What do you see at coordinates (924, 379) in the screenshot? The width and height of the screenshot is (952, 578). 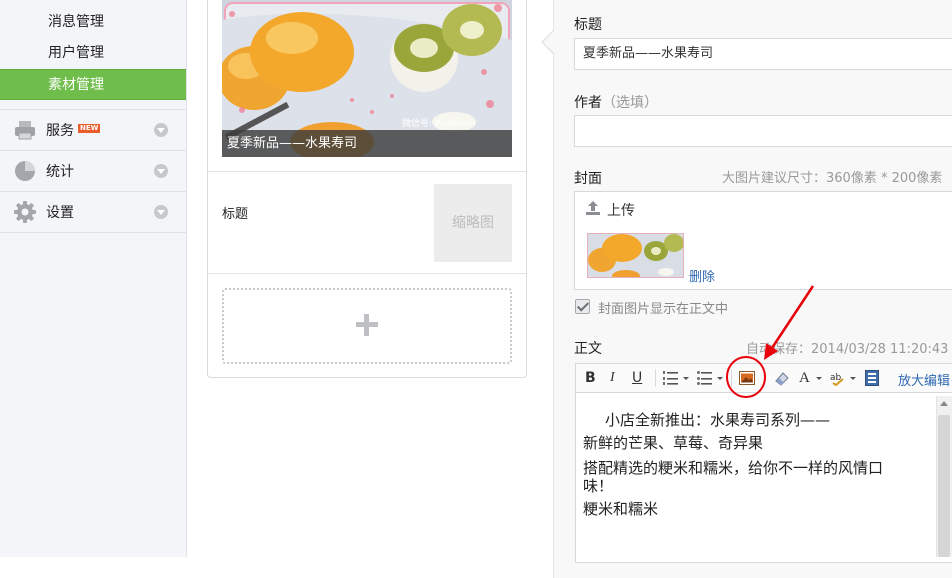 I see `zoom-edit-link: 放大编辑` at bounding box center [924, 379].